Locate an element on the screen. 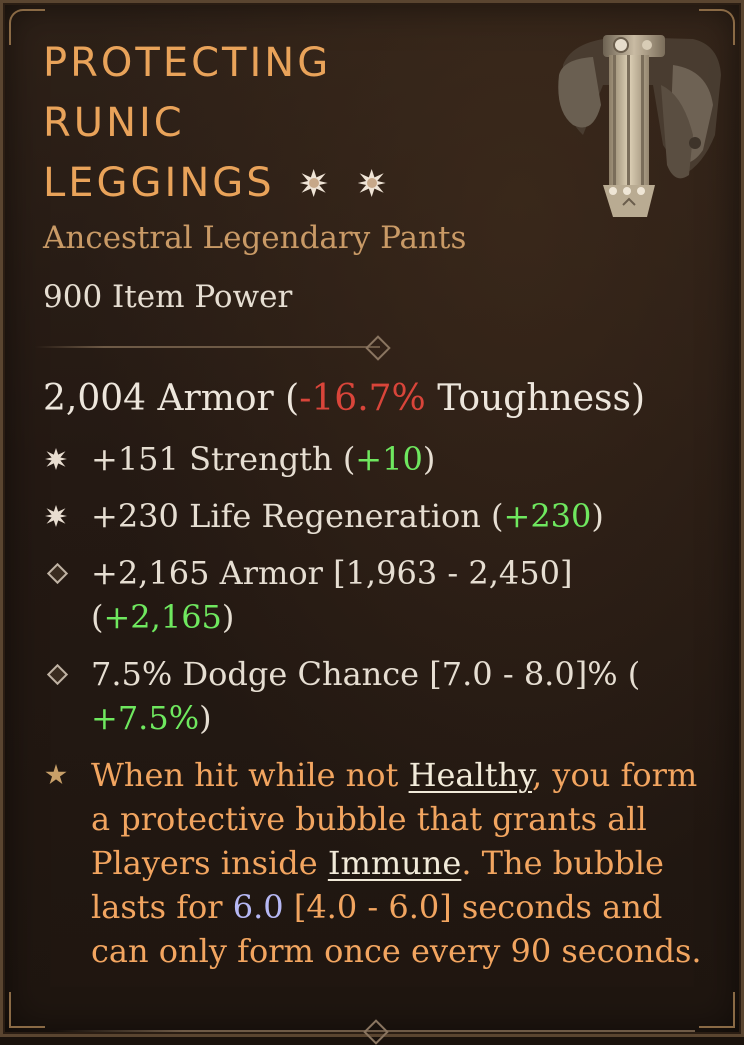  keyword-healthy: Healthy is located at coordinates (470, 775).